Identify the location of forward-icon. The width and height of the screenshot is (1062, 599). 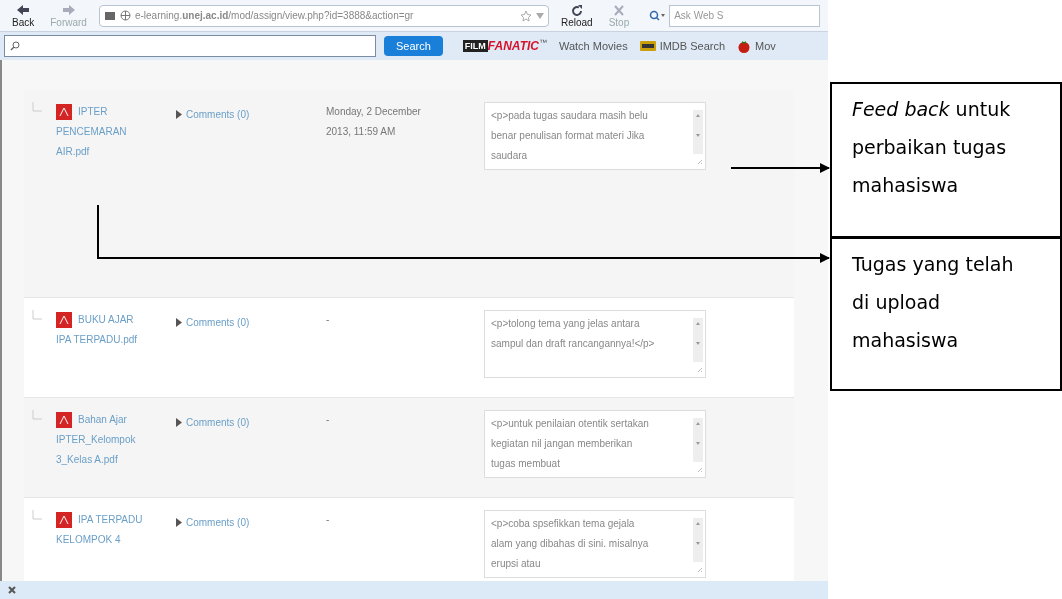
(68, 10).